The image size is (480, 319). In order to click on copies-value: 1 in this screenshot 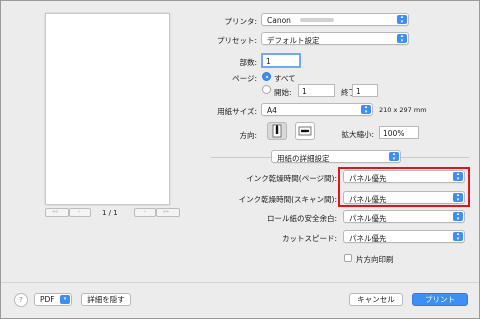, I will do `click(268, 61)`.